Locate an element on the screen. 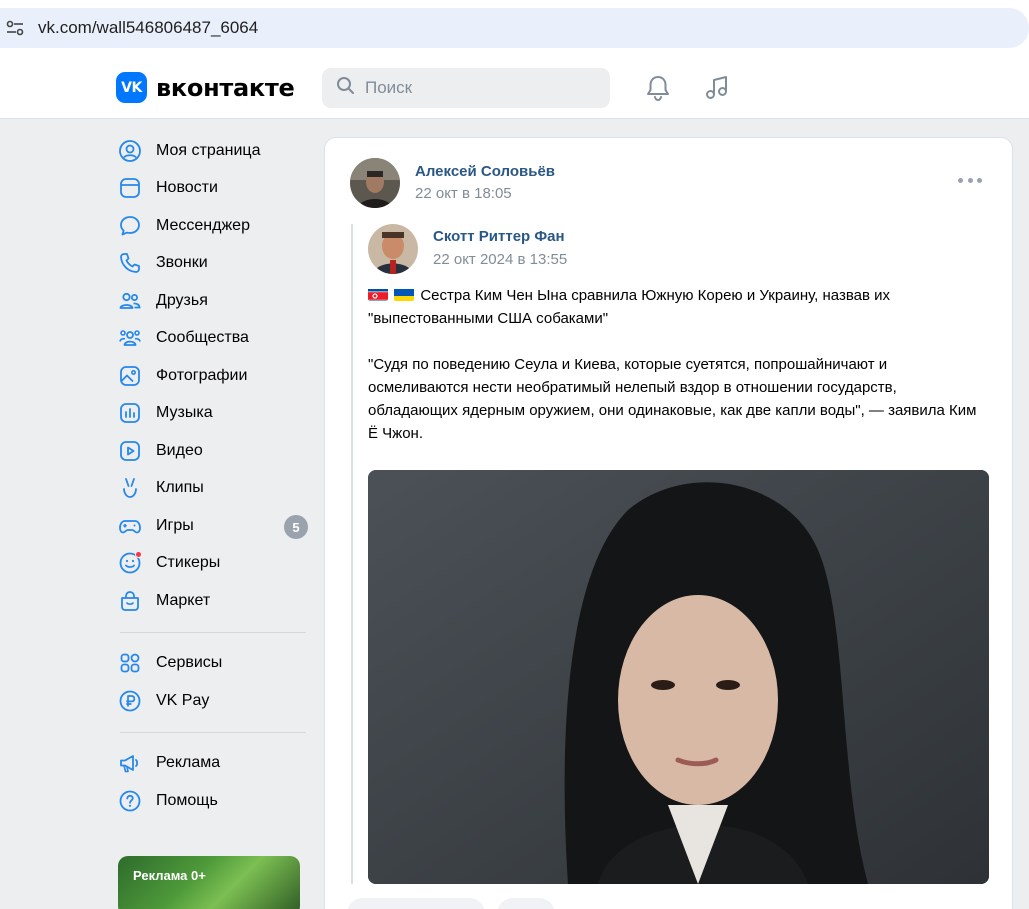 The image size is (1029, 909). sidebar-item-label: VK Pay is located at coordinates (183, 700).